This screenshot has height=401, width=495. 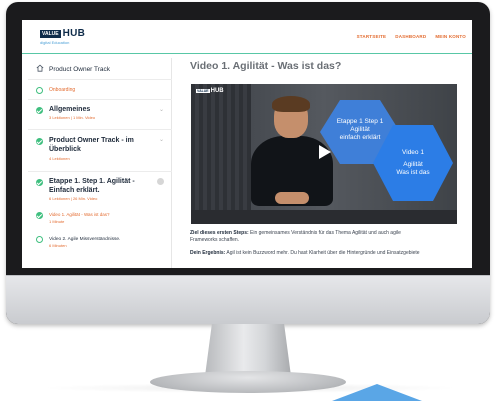 I want to click on goal-text-2: Frameworks schaffen., so click(x=215, y=240).